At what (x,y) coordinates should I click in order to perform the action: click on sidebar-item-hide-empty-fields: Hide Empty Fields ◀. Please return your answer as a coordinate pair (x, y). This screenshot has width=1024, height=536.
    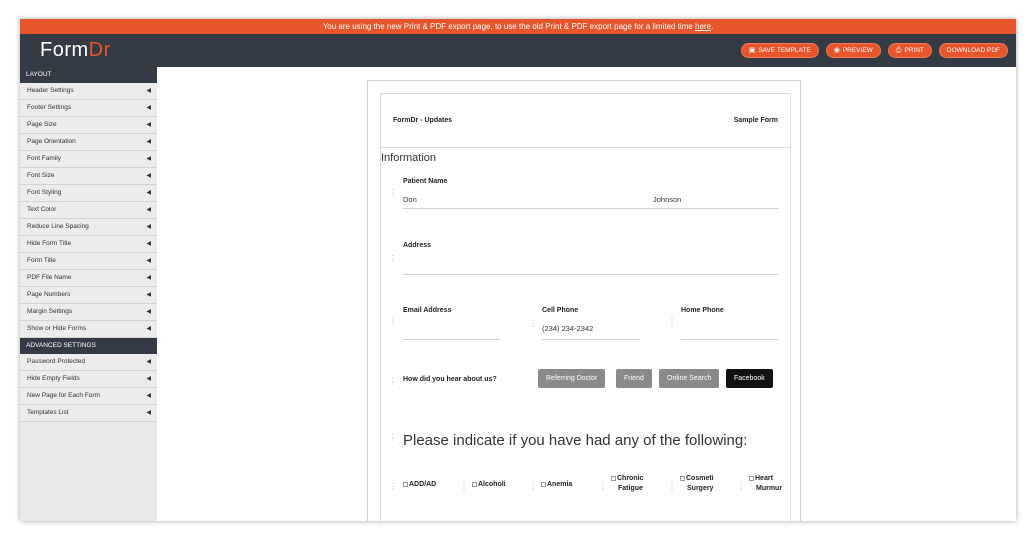
    Looking at the image, I should click on (88, 379).